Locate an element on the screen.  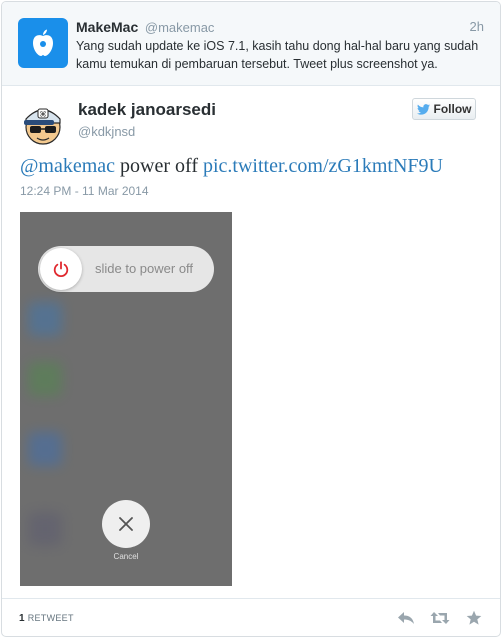
cartoon-avatar-icon: ⌘ is located at coordinates (42, 126).